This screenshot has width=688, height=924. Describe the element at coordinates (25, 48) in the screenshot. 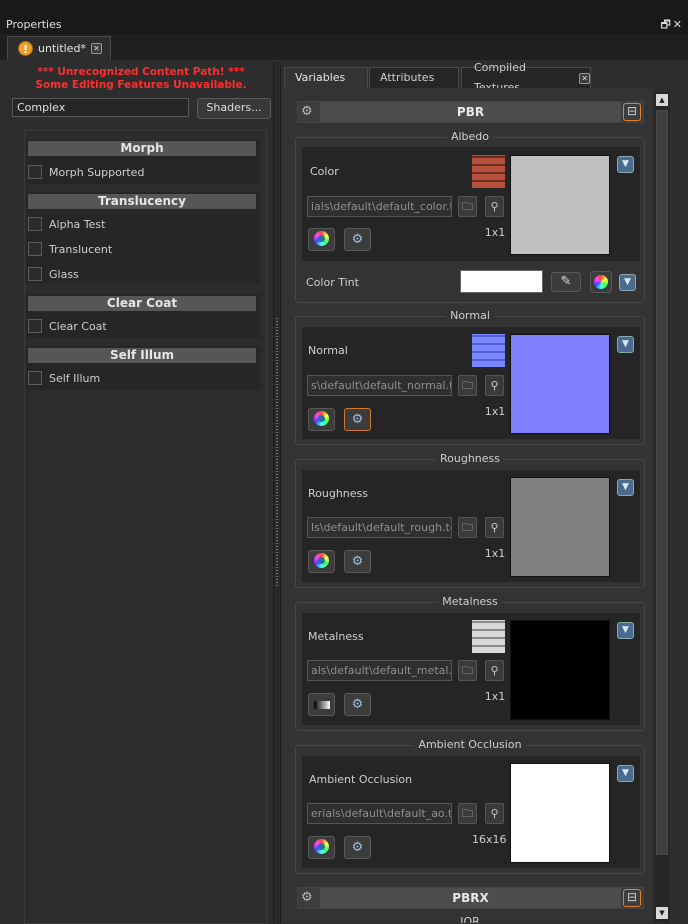

I see `warning-icon: !` at that location.